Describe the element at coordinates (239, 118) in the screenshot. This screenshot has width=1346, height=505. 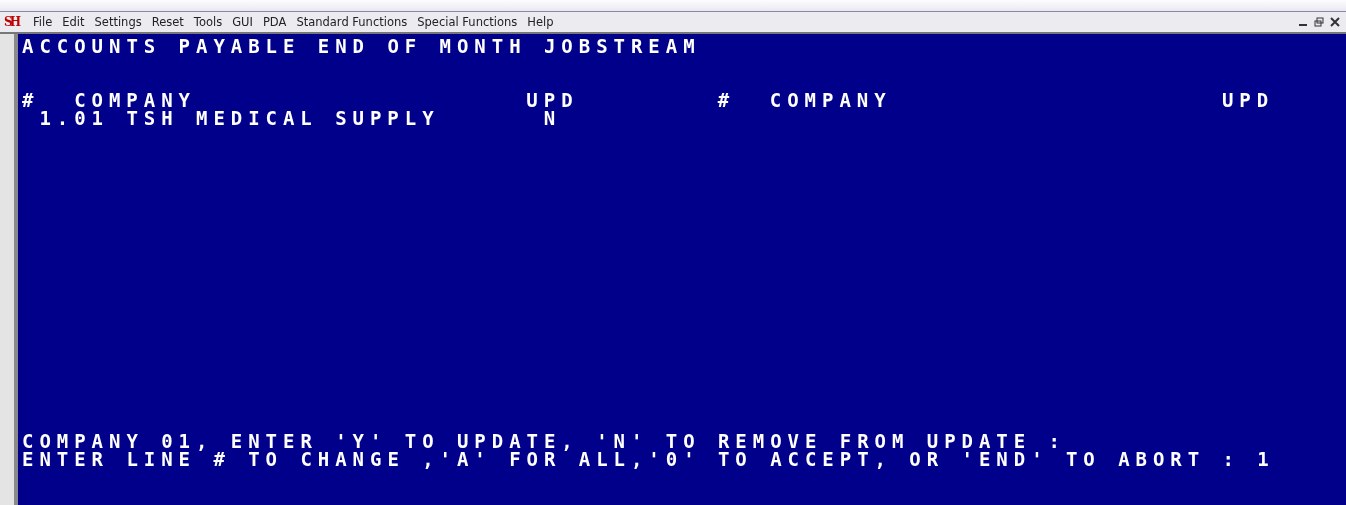
I see `company-entry: 1.01 TSH MEDICAL SUPPLY` at that location.